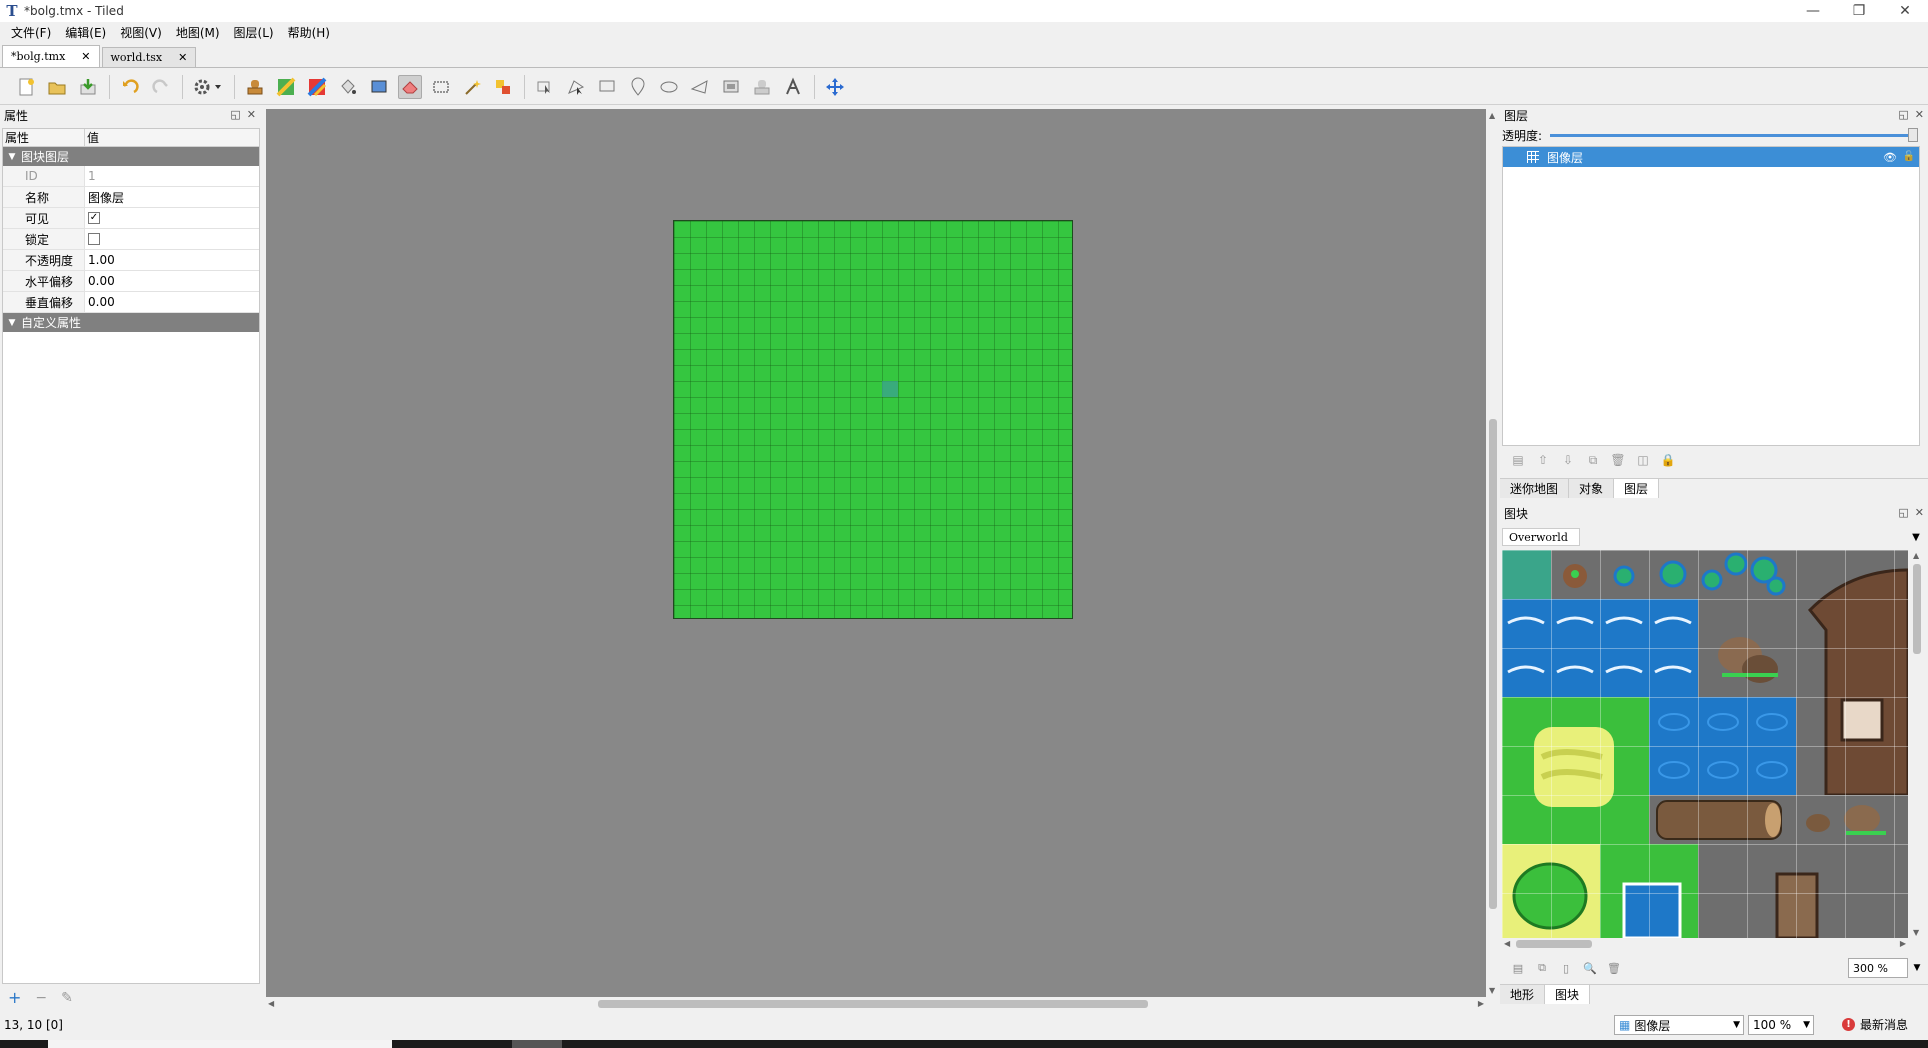 Image resolution: width=1928 pixels, height=1048 pixels. Describe the element at coordinates (1543, 460) in the screenshot. I see `raise-layer-icon: ⇧` at that location.